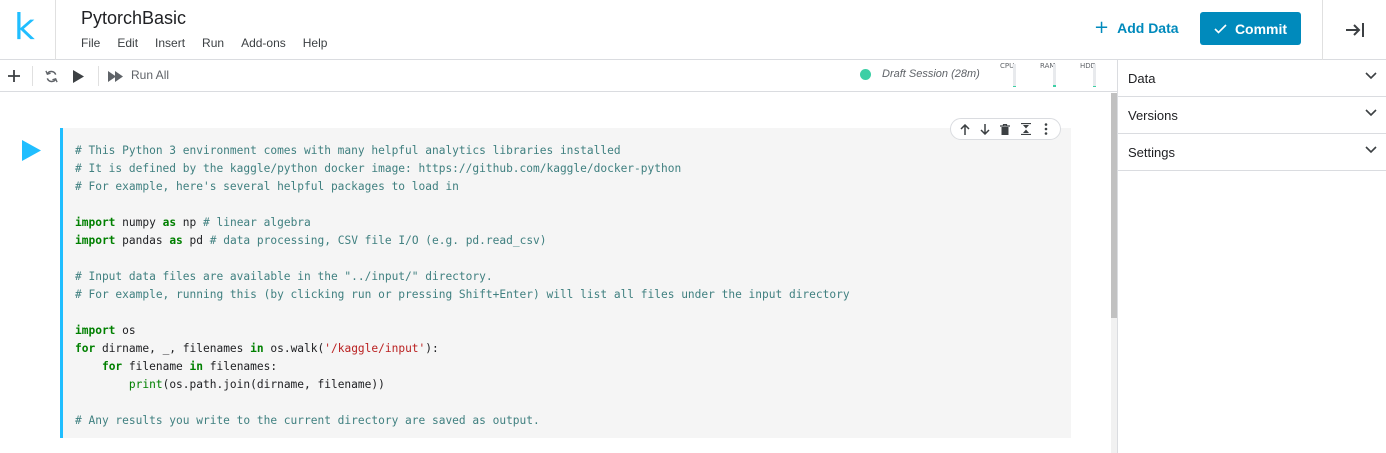 The height and width of the screenshot is (453, 1386). I want to click on menu-insert: Insert, so click(170, 43).